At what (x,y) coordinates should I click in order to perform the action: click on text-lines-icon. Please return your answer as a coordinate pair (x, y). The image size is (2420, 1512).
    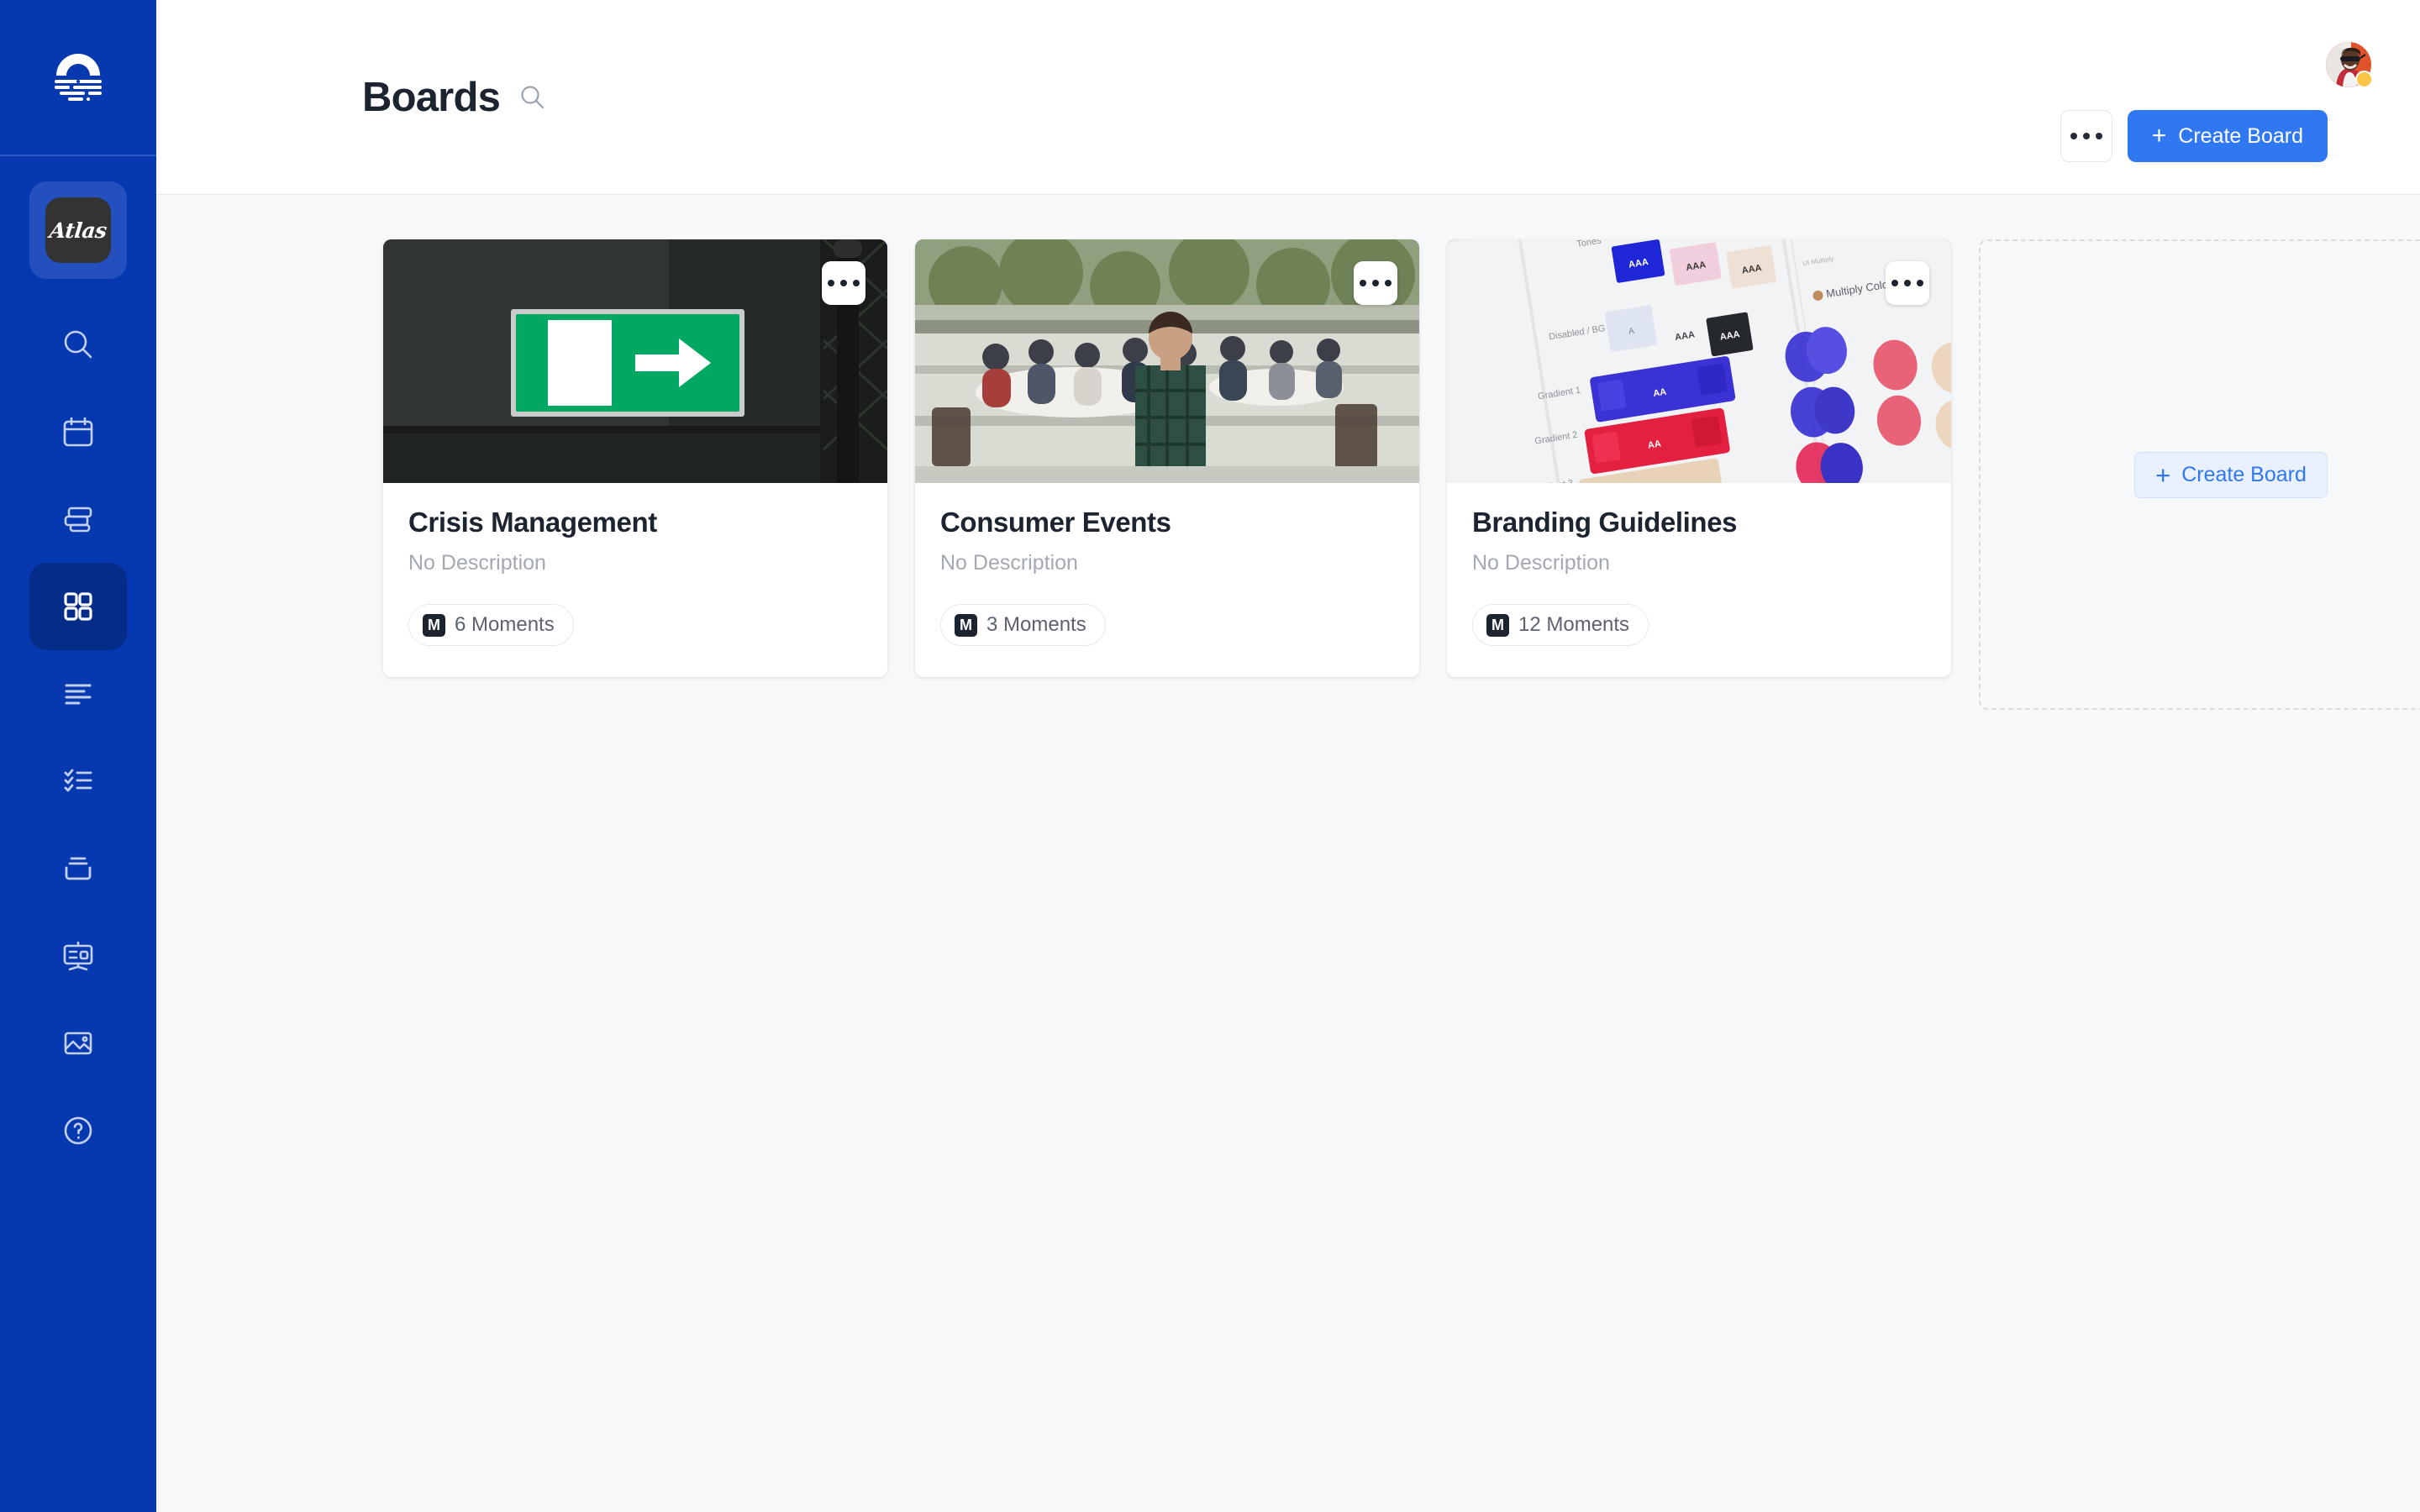
    Looking at the image, I should click on (78, 694).